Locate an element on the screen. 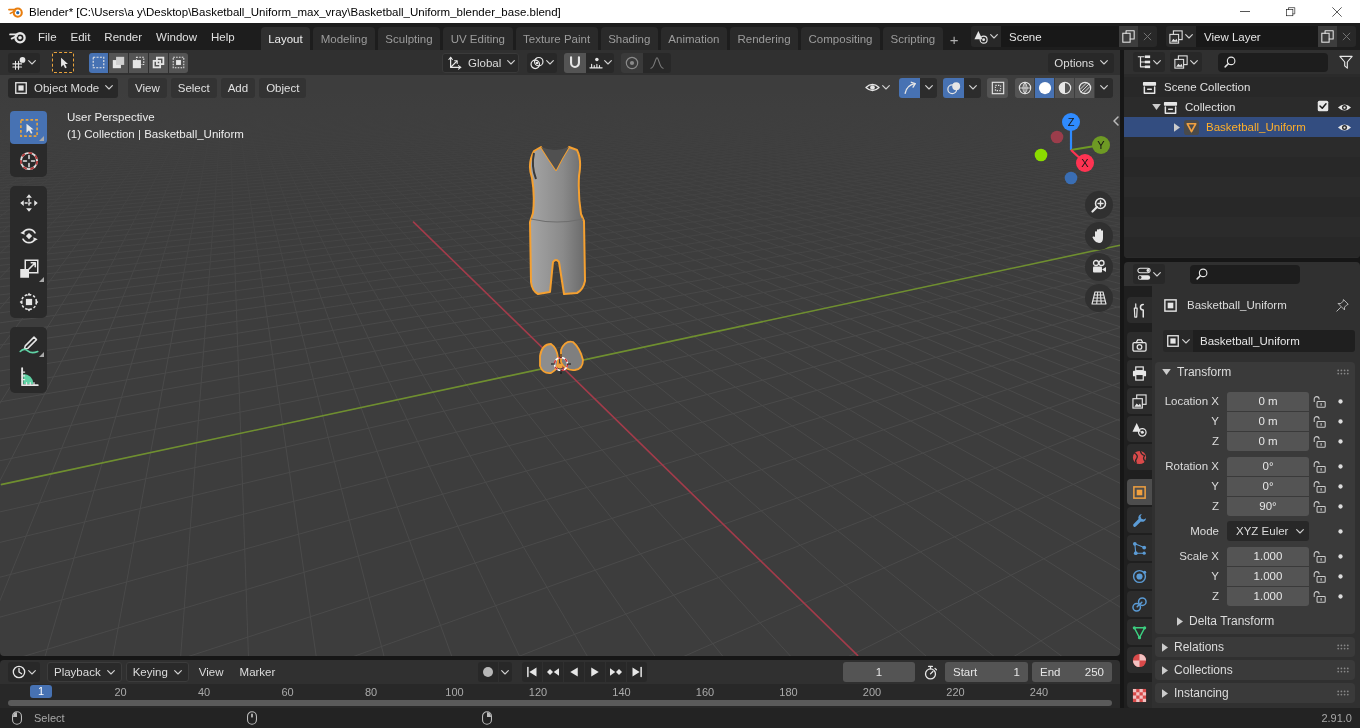  falloff-dropdown is located at coordinates (657, 62).